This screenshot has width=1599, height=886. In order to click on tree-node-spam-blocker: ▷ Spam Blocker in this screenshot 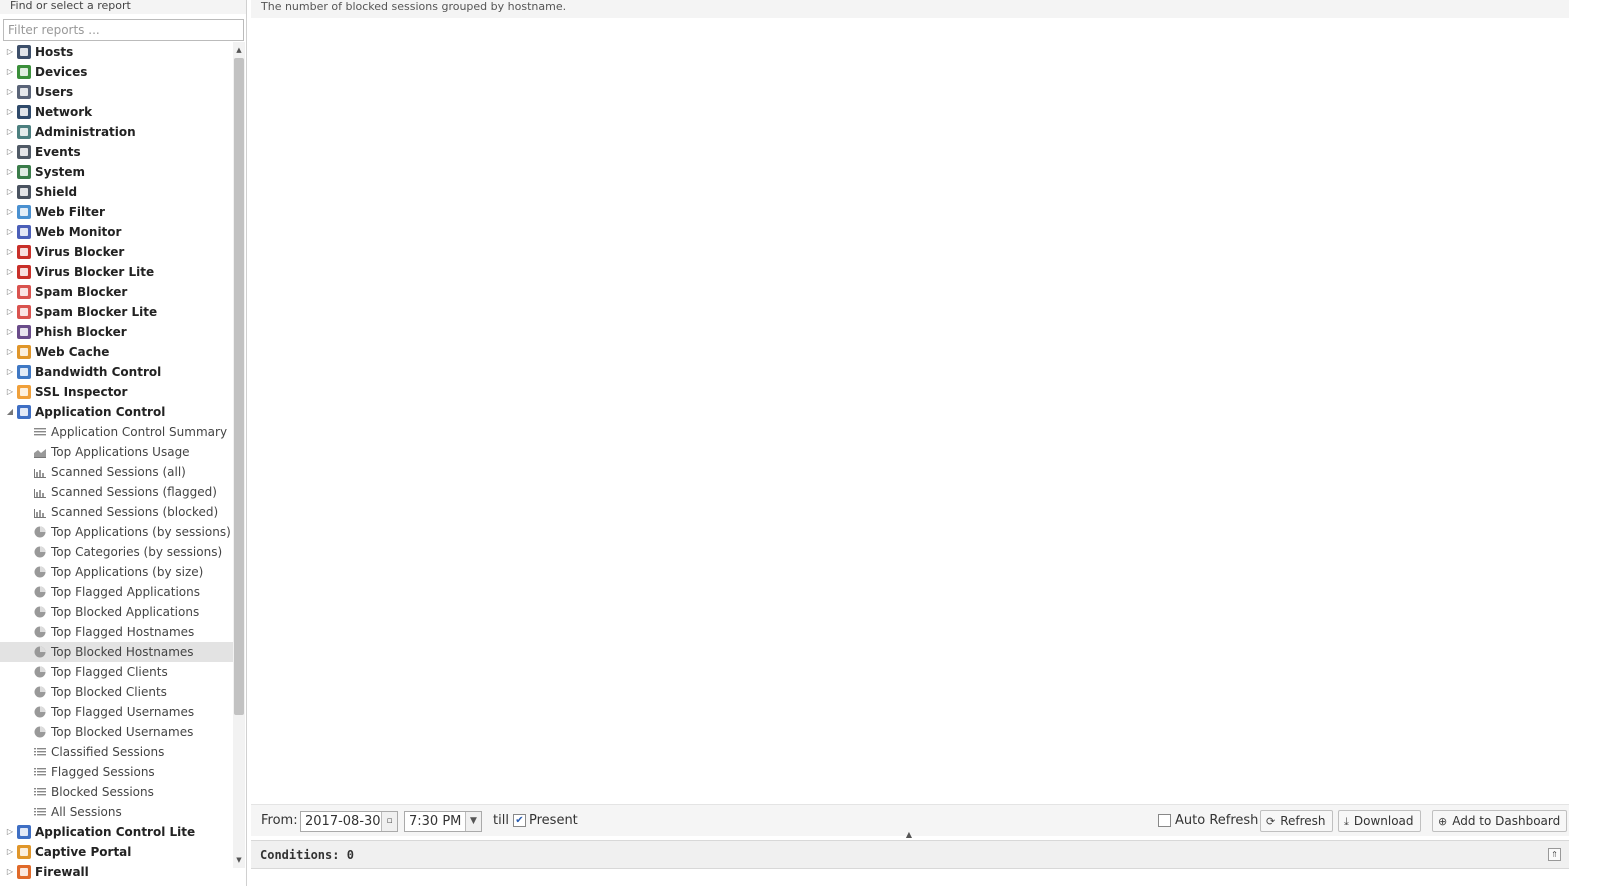, I will do `click(116, 292)`.